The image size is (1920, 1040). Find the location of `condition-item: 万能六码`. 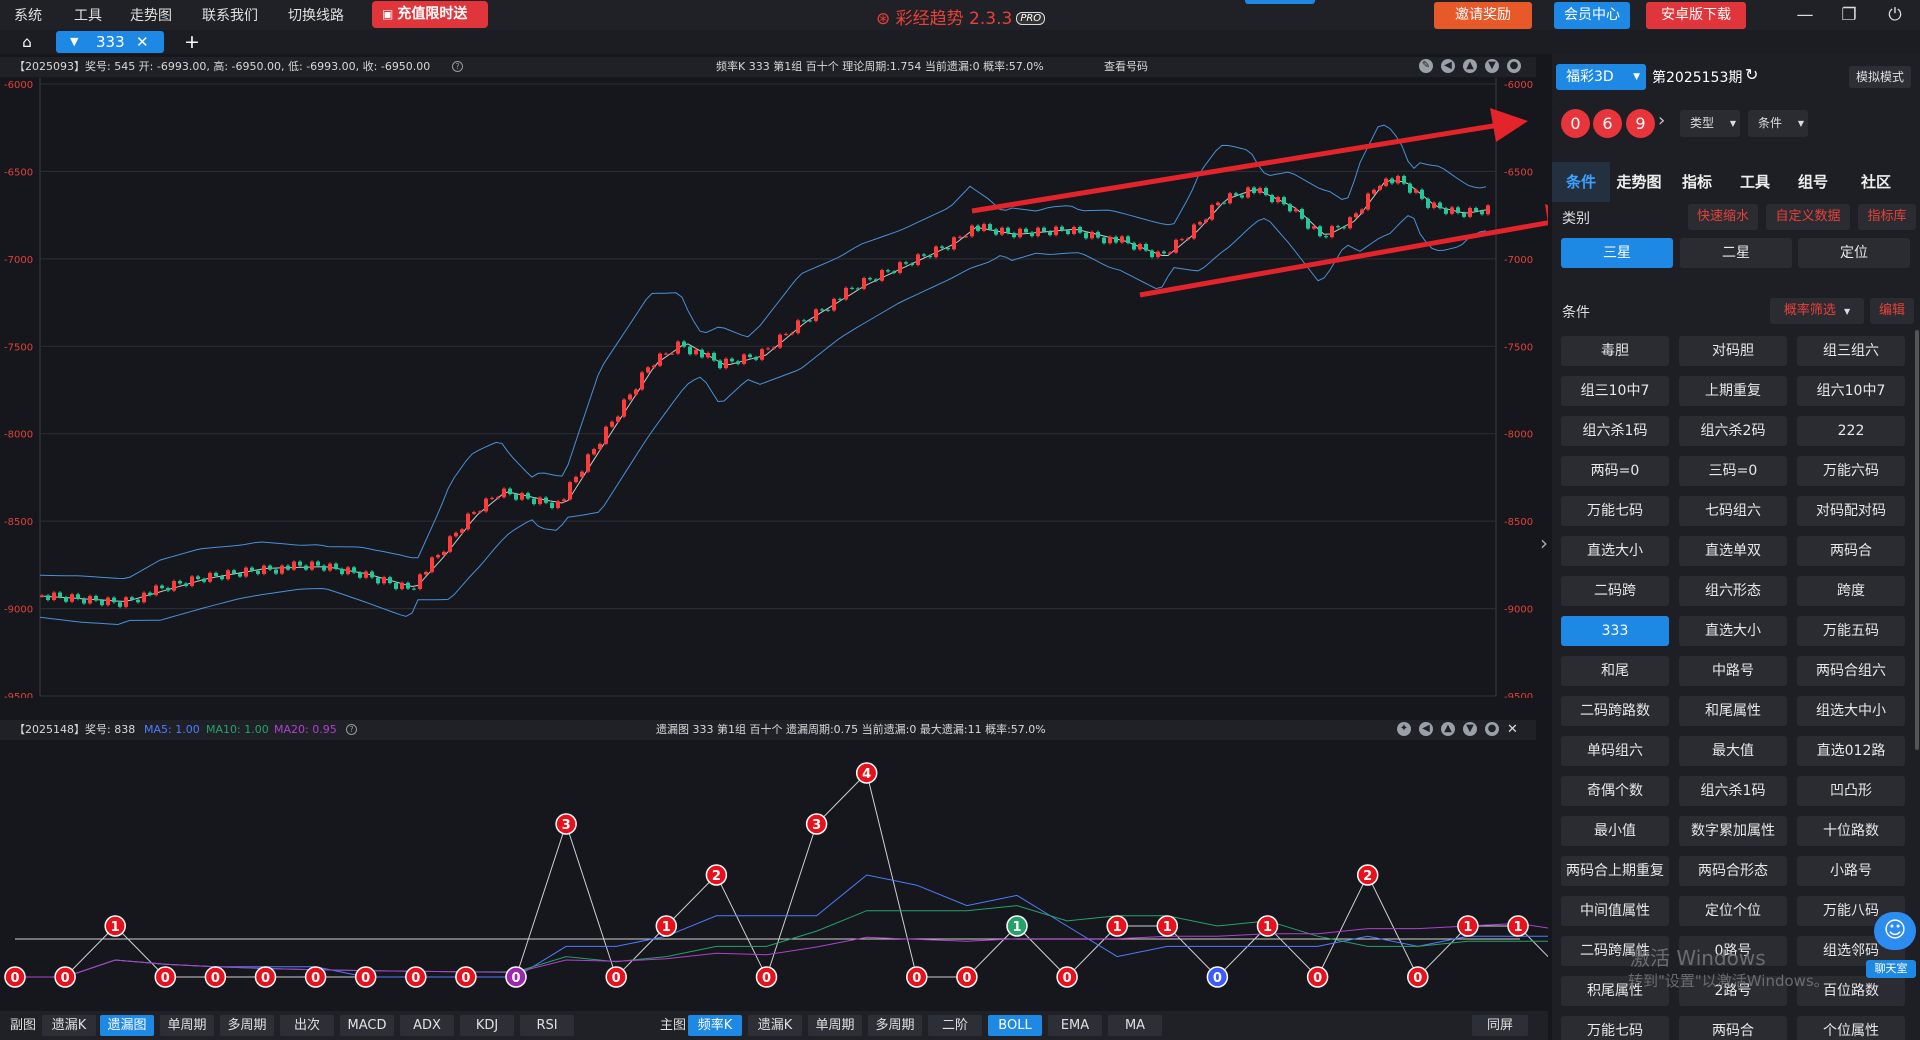

condition-item: 万能六码 is located at coordinates (1851, 471).